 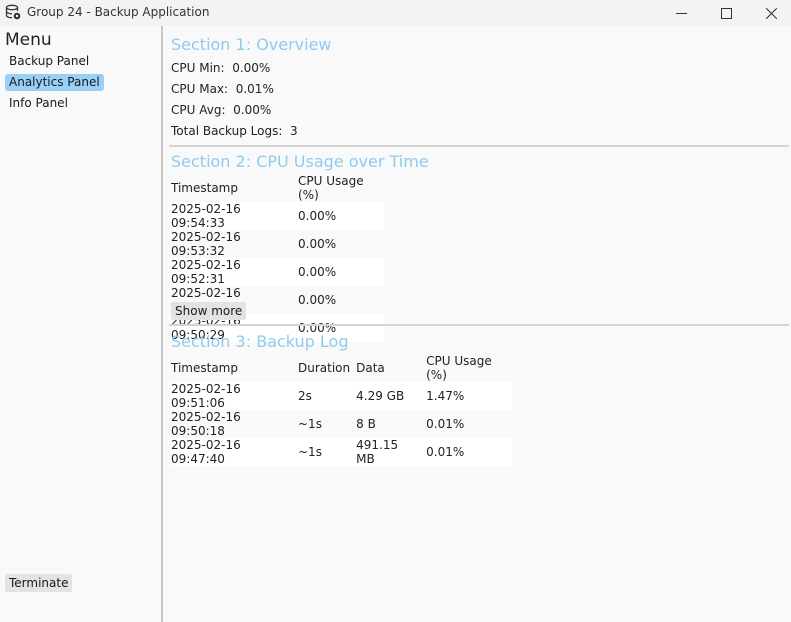 I want to click on cell-timestamp: 2025-02-16 09:53:32, so click(x=234, y=244).